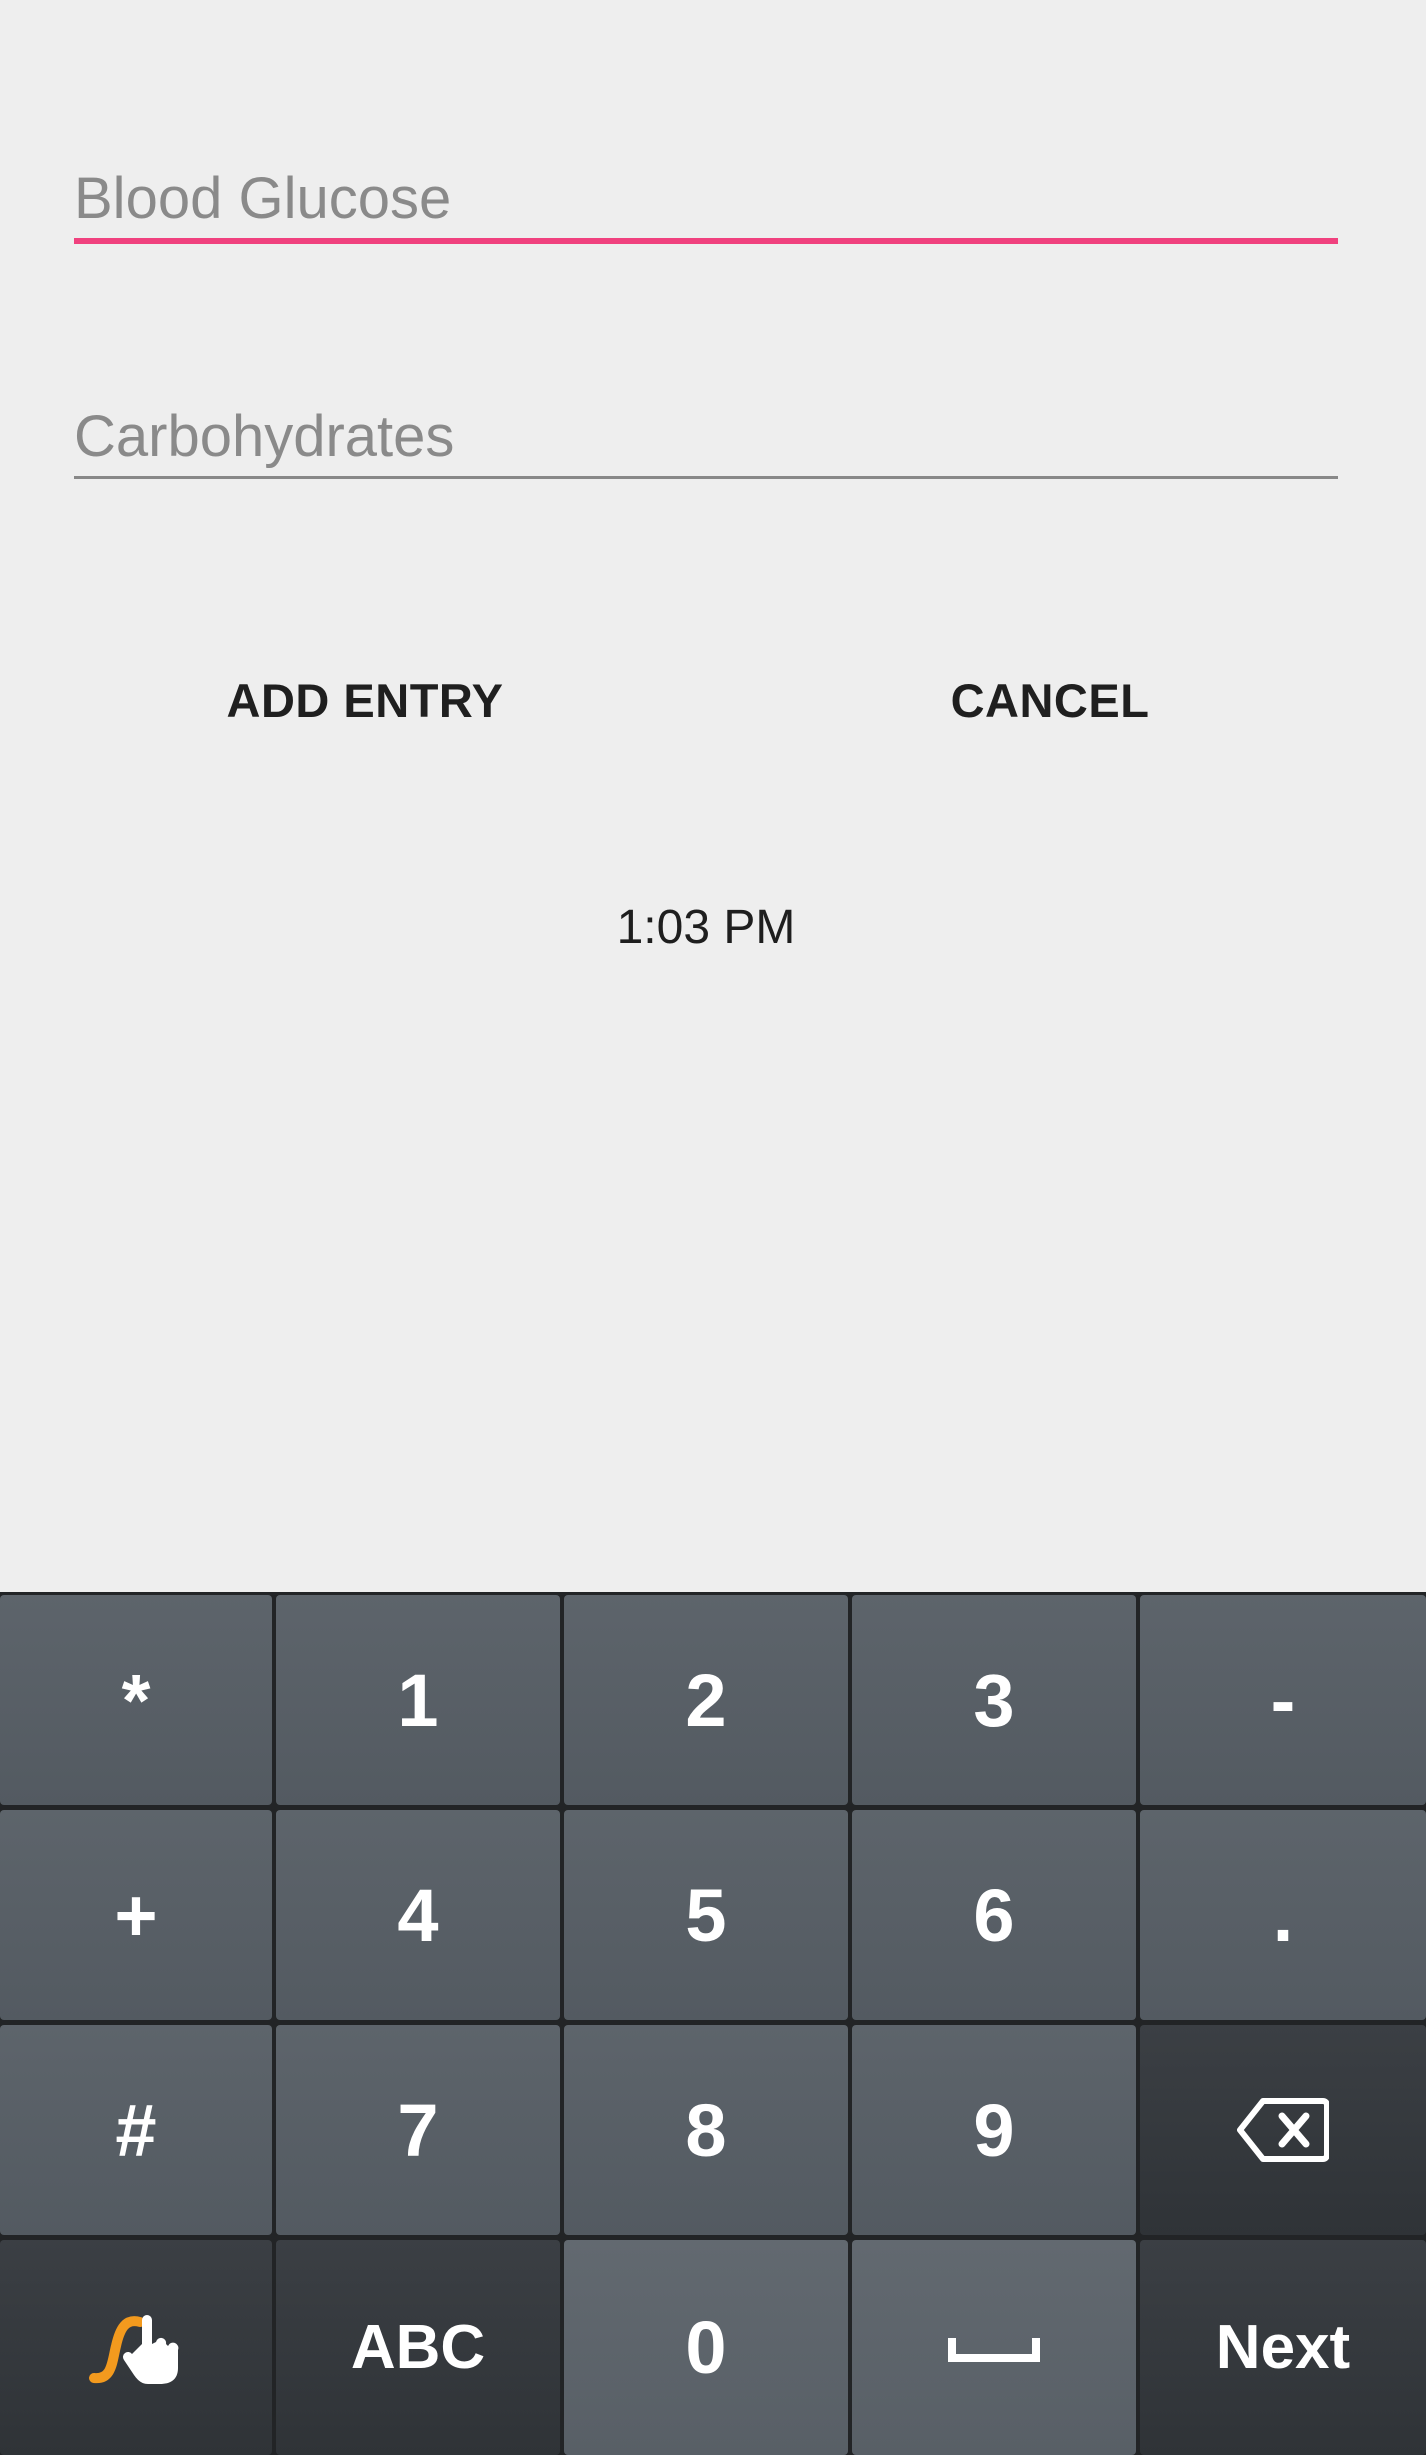 Image resolution: width=1426 pixels, height=2455 pixels. I want to click on carbohydrates-input, so click(706, 439).